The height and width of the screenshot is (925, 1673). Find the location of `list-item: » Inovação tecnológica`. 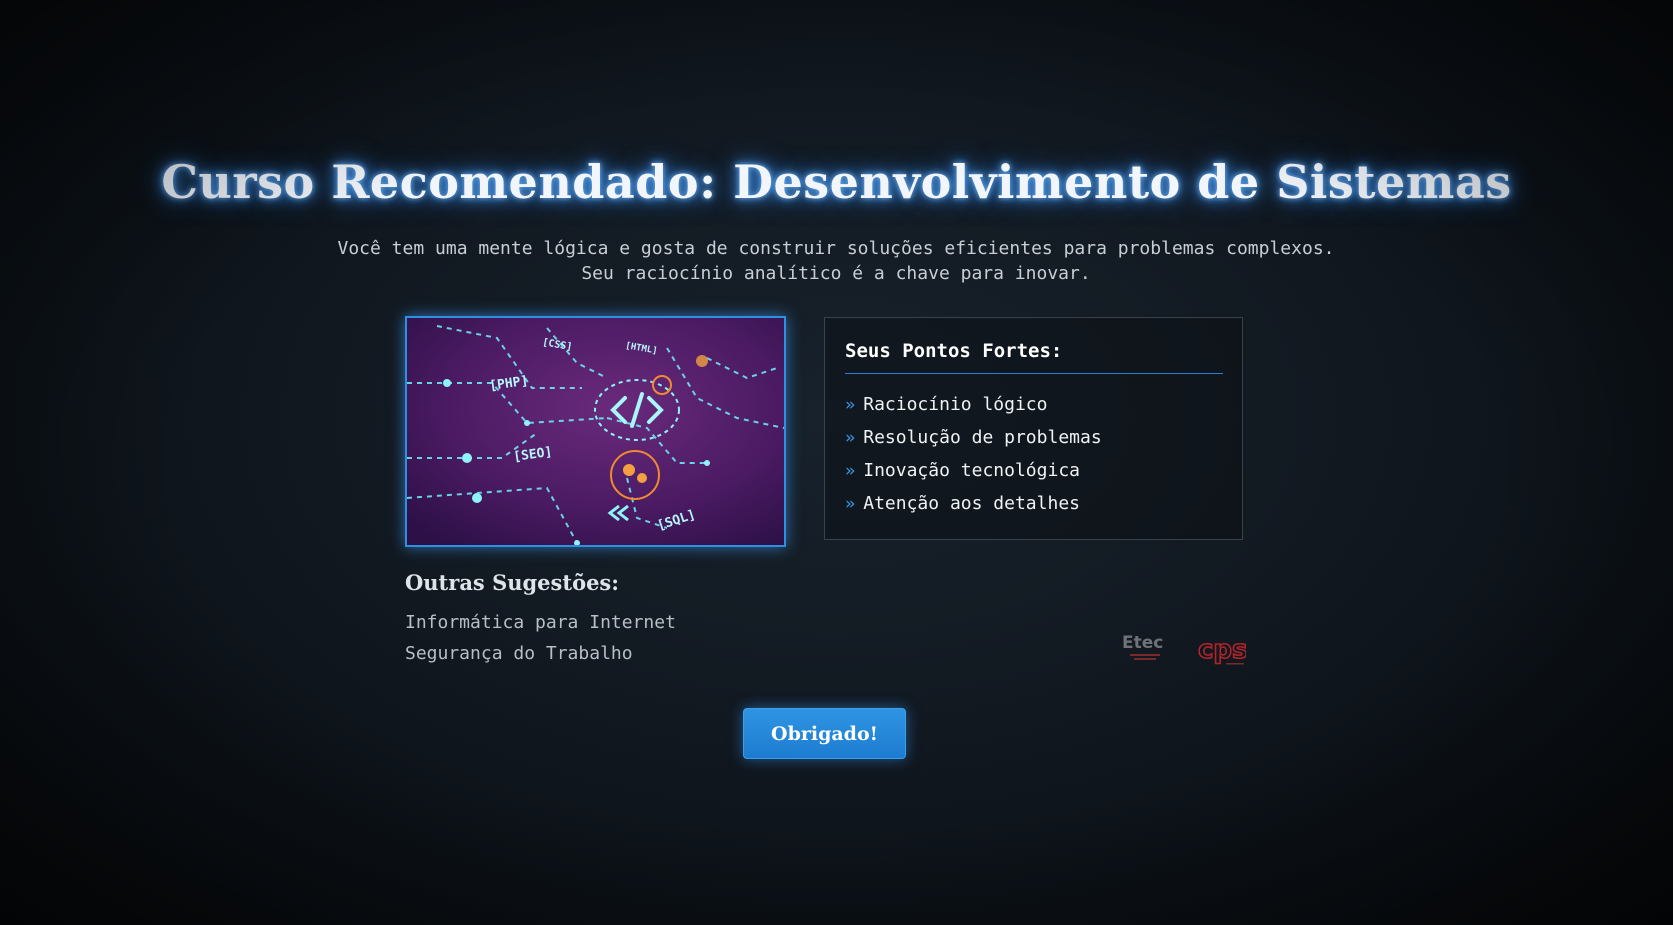

list-item: » Inovação tecnológica is located at coordinates (973, 470).